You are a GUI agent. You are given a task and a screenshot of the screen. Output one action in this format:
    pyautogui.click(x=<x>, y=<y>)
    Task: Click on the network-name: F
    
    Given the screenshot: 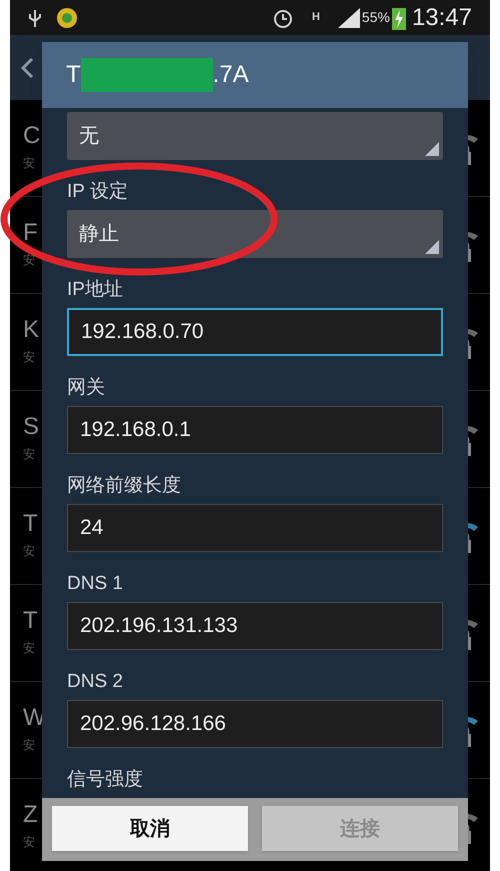 What is the action you would take?
    pyautogui.click(x=30, y=233)
    